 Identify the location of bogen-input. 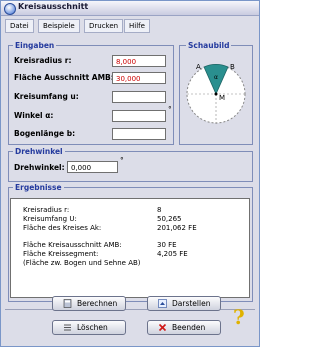
(139, 134).